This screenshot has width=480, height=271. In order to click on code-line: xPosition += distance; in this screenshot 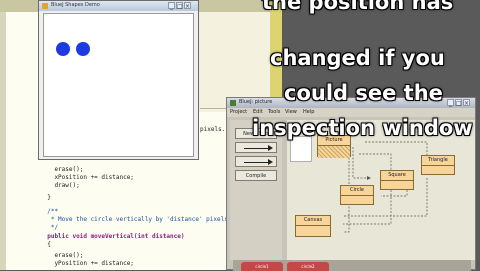, I will do `click(86, 177)`.